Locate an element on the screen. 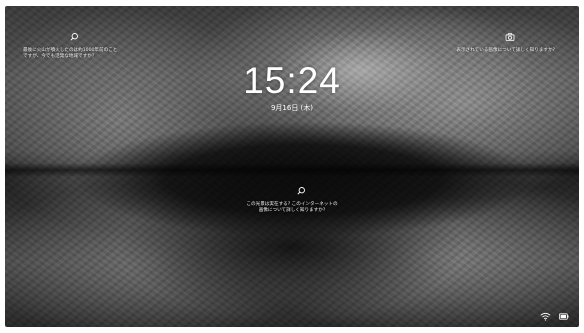  spotlight-question-center: この光景は実在する? このインターネットの 画像について詳しく知りますか? is located at coordinates (292, 208).